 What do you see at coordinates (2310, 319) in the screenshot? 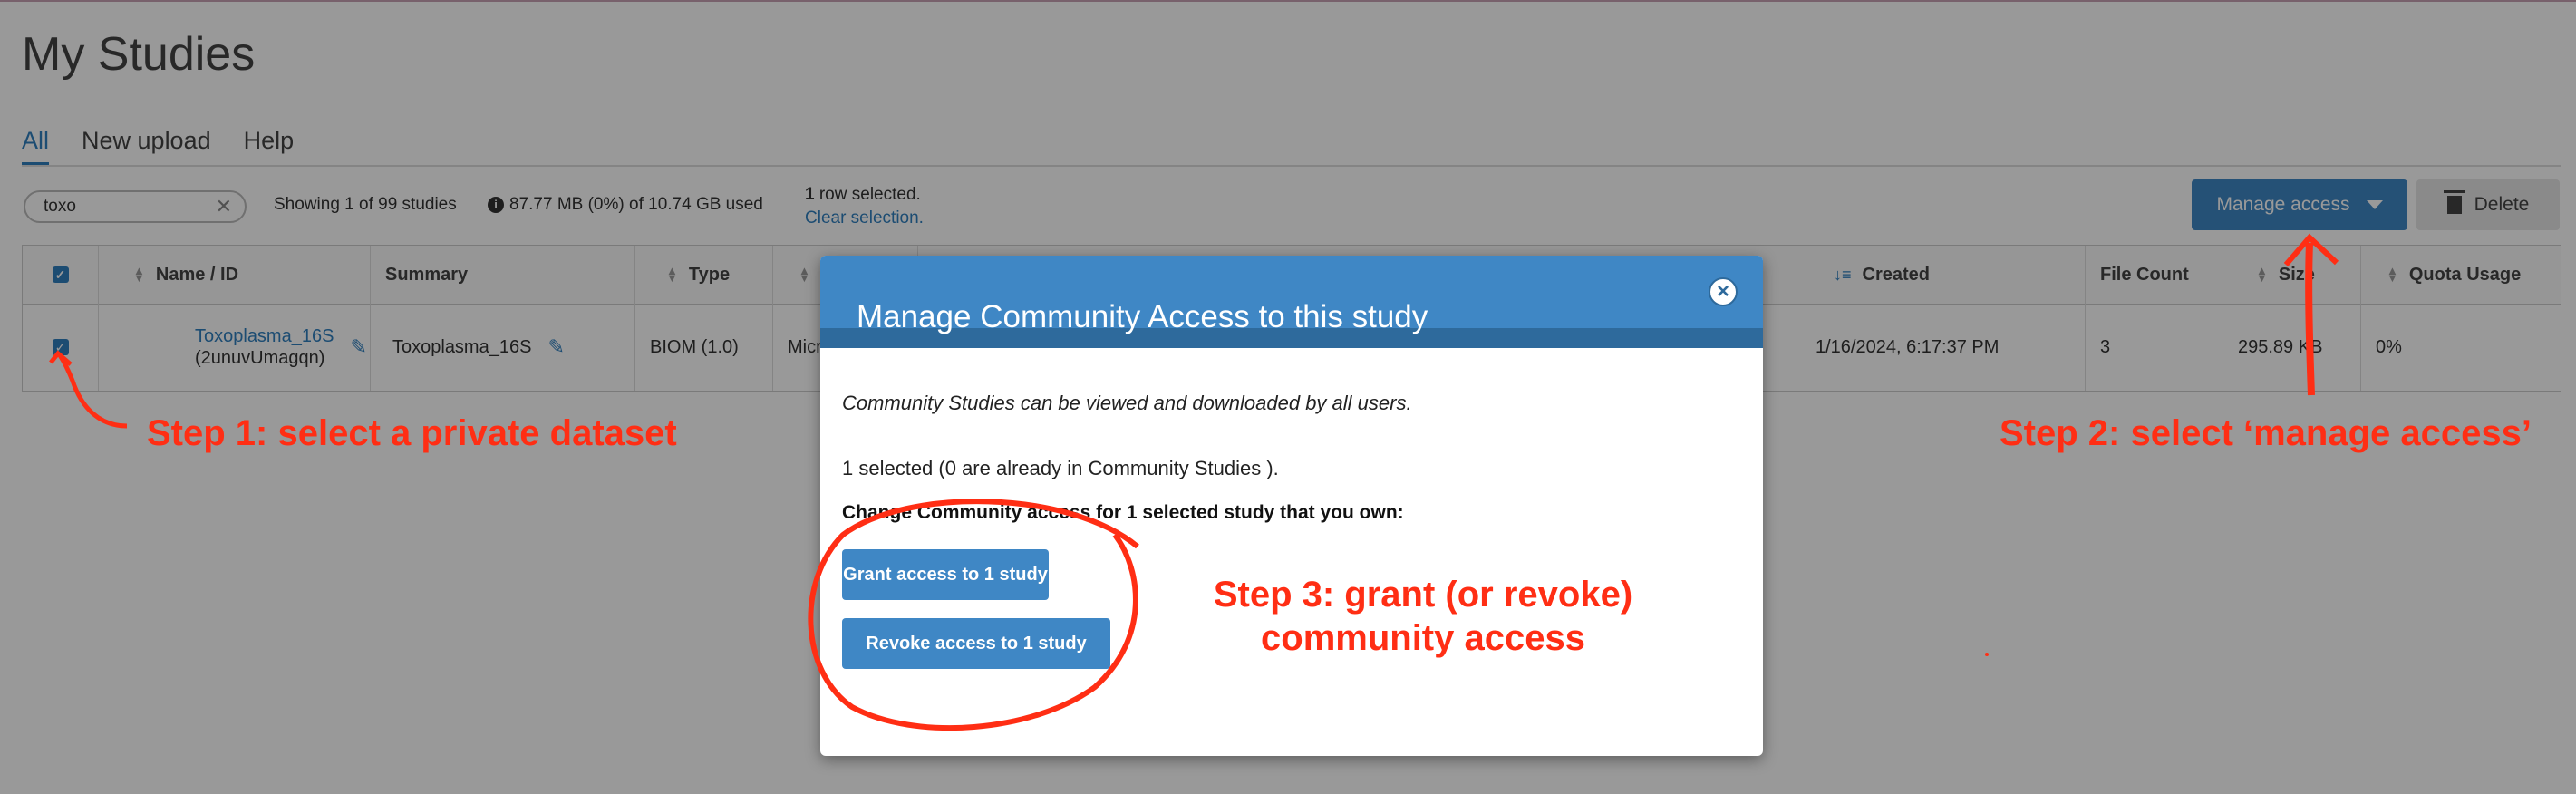
I see `step2-arrow` at bounding box center [2310, 319].